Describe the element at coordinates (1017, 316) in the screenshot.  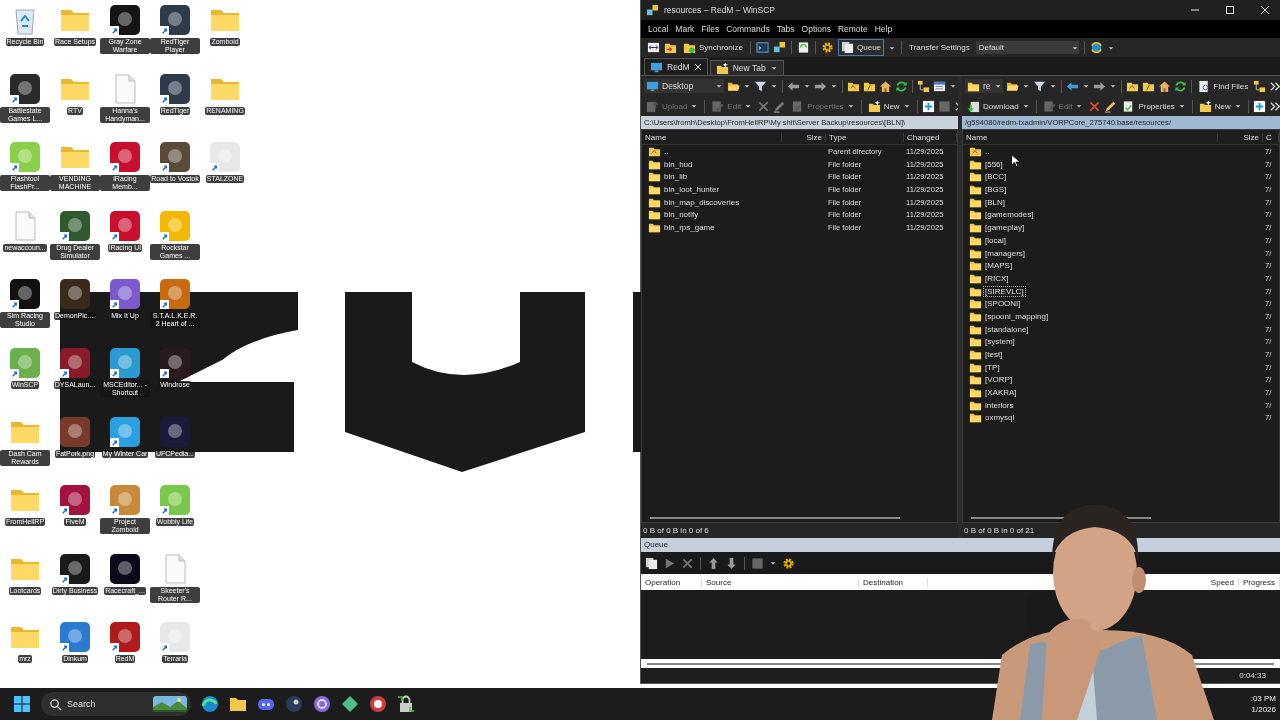
I see `file-name: [spooni_mapping]` at that location.